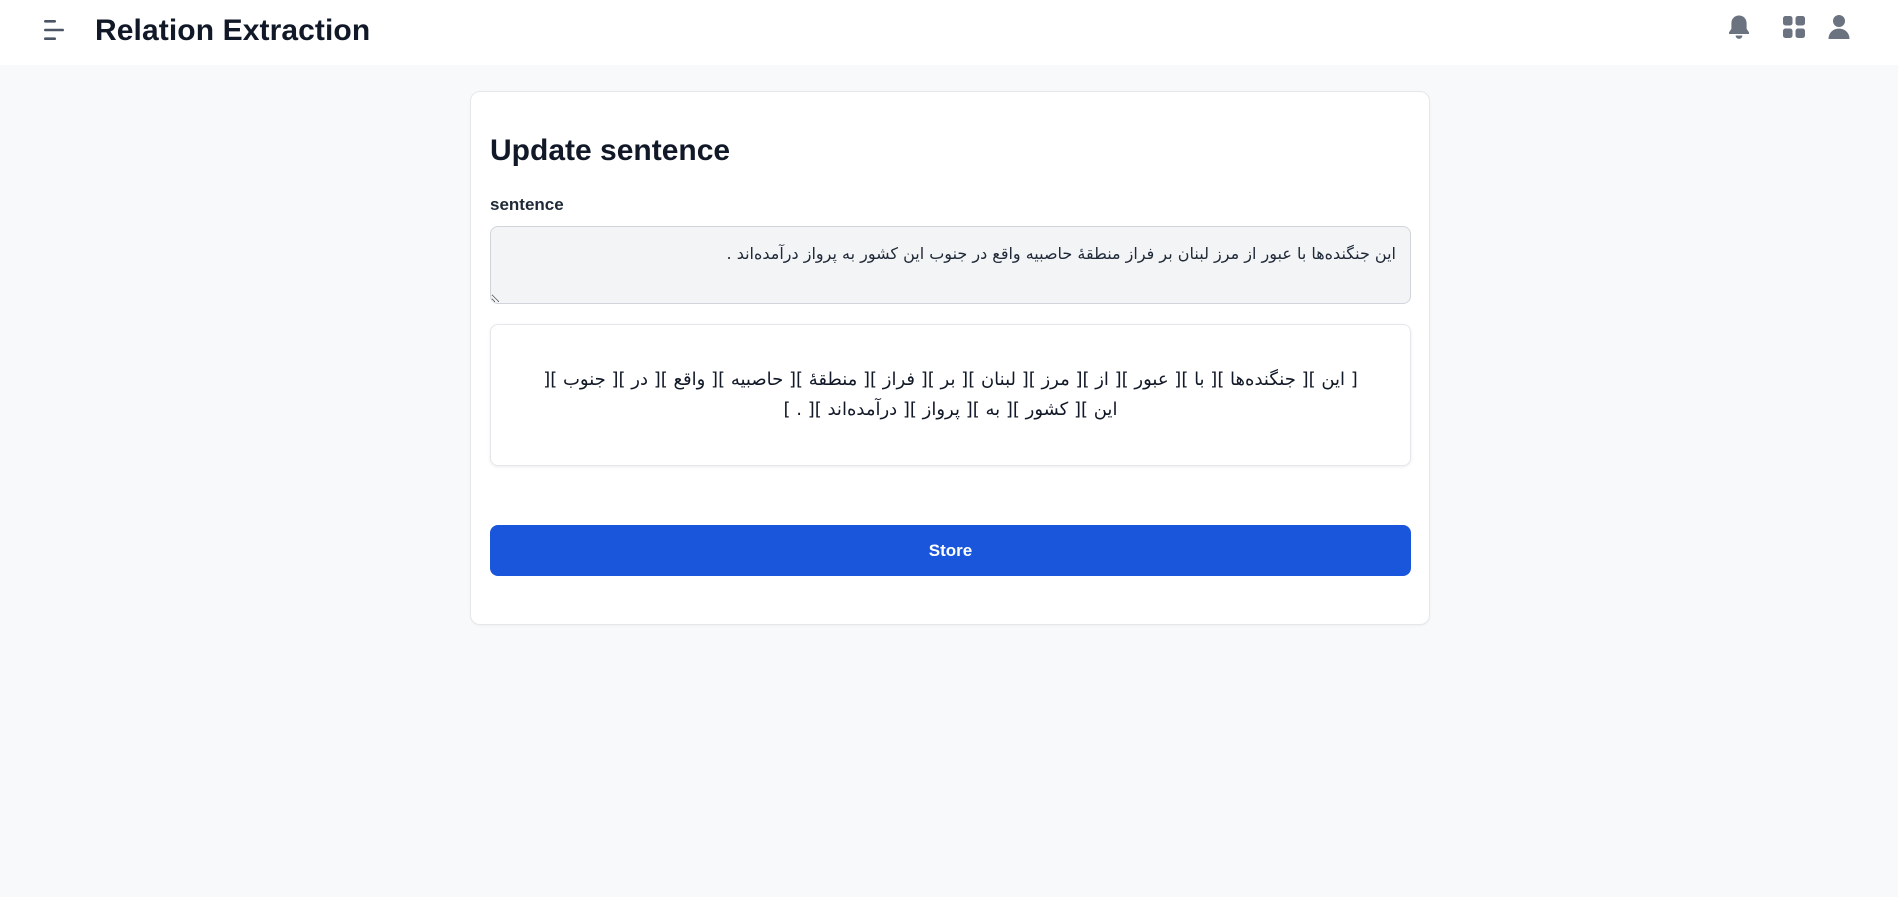 This screenshot has width=1898, height=897. I want to click on menu-icon, so click(54, 30).